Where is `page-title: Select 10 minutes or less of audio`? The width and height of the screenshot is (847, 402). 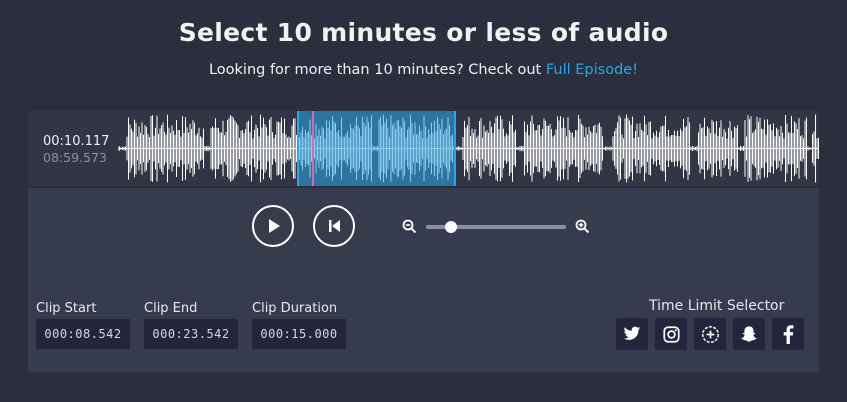
page-title: Select 10 minutes or less of audio is located at coordinates (423, 32).